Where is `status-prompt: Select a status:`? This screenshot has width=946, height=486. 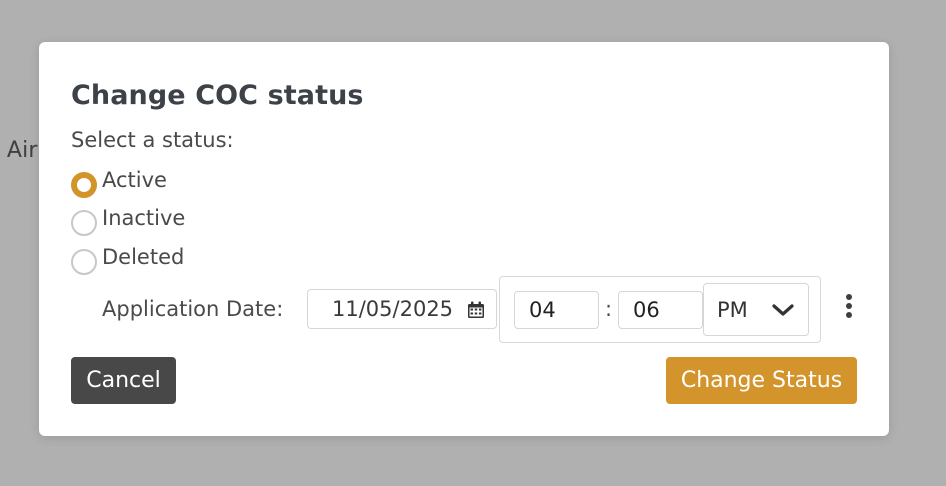
status-prompt: Select a status: is located at coordinates (152, 140).